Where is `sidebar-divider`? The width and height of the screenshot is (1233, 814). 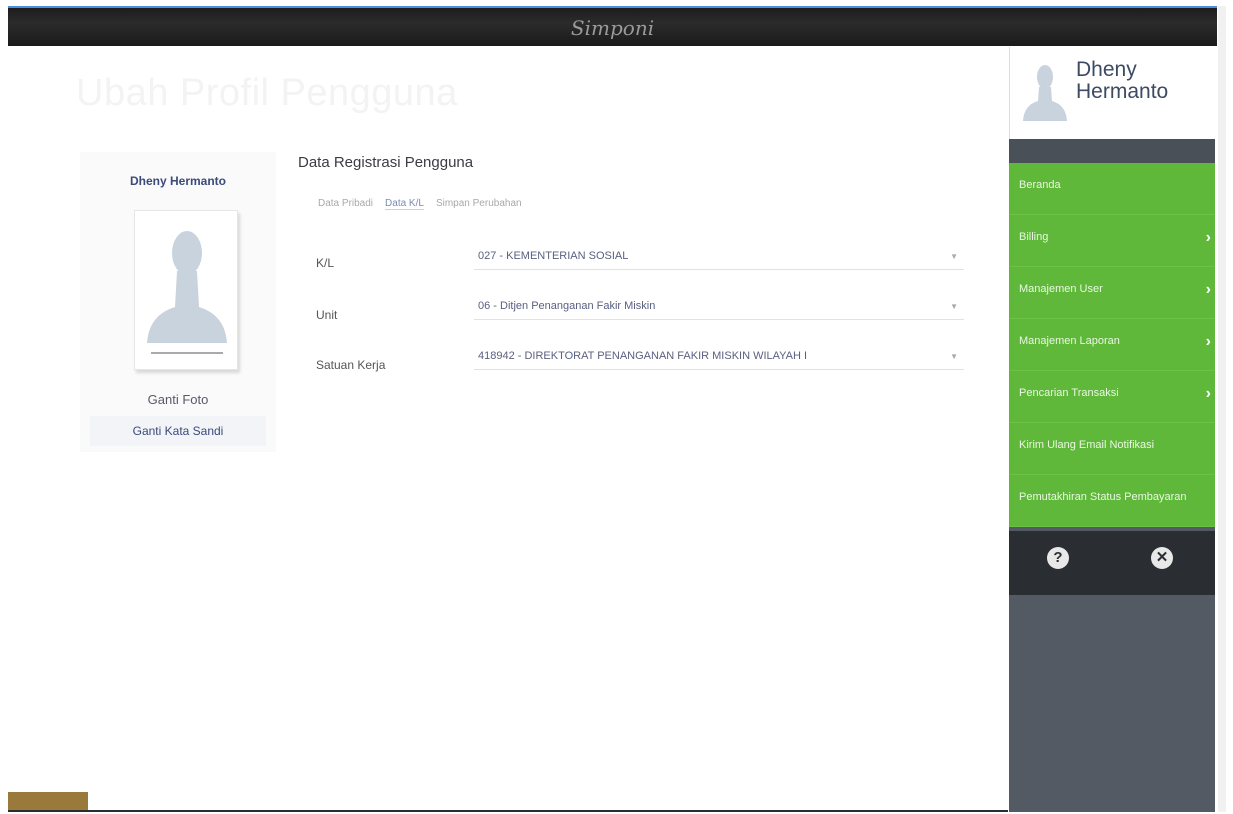 sidebar-divider is located at coordinates (1112, 151).